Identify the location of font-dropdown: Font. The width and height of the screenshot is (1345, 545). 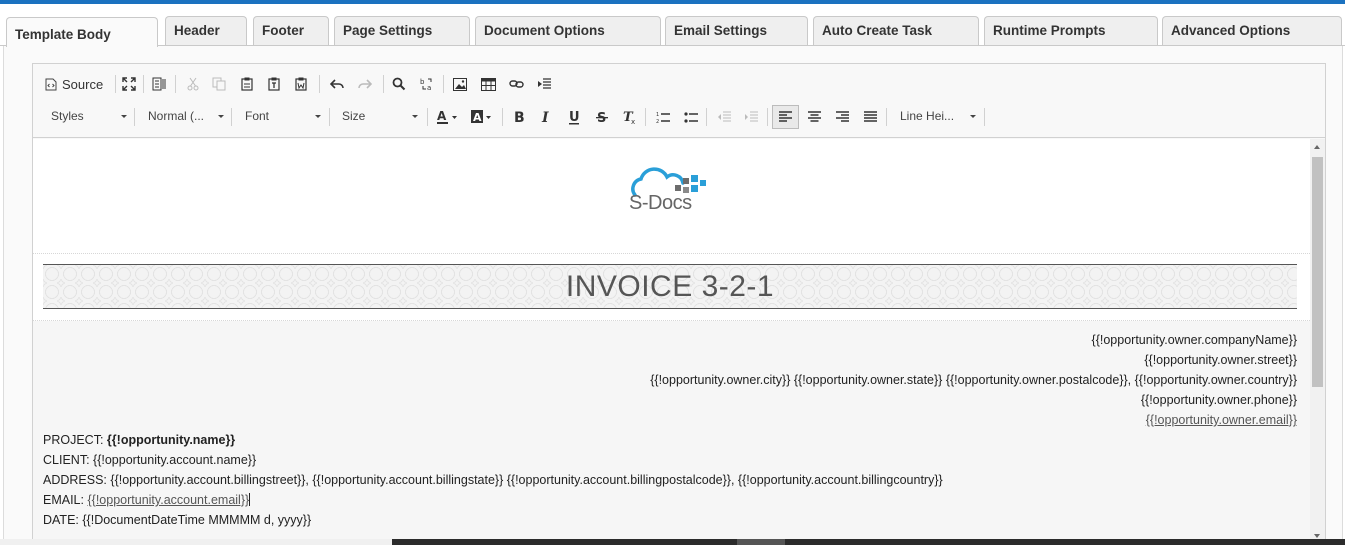
(282, 117).